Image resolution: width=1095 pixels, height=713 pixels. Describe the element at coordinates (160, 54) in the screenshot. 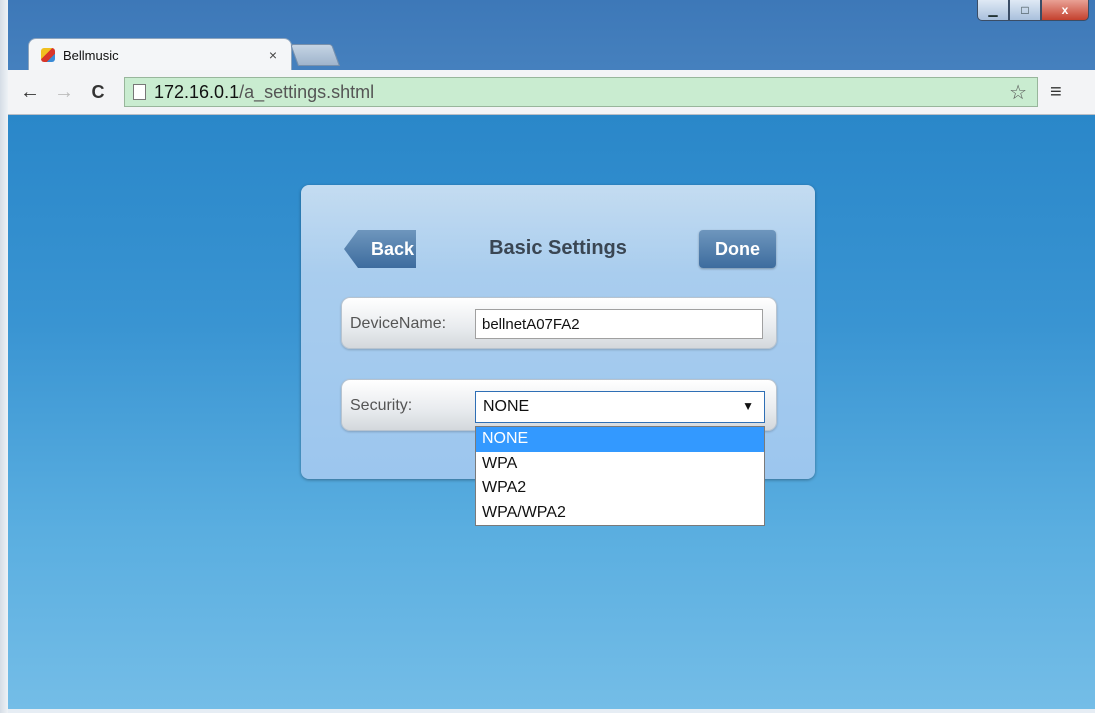

I see `browser-tab: Bellmusic ×` at that location.